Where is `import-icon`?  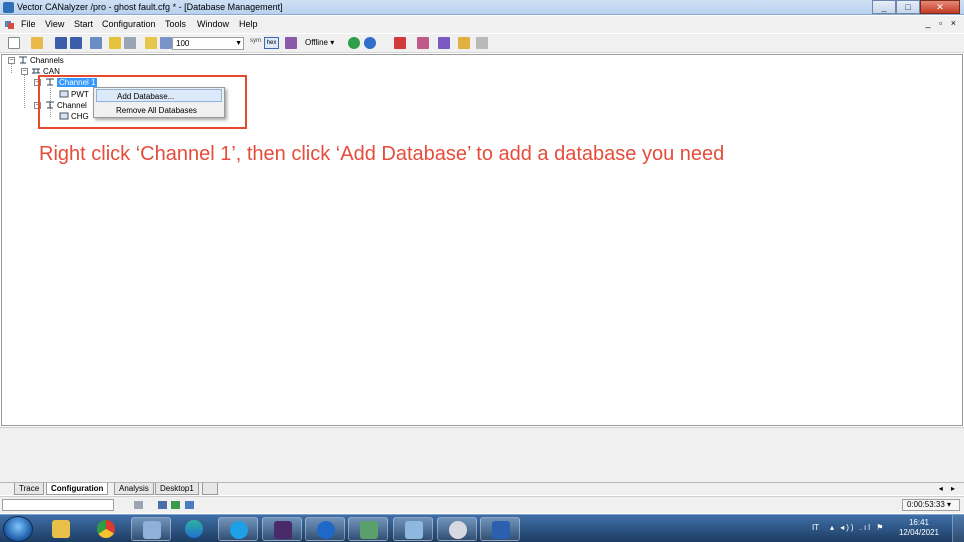 import-icon is located at coordinates (130, 43).